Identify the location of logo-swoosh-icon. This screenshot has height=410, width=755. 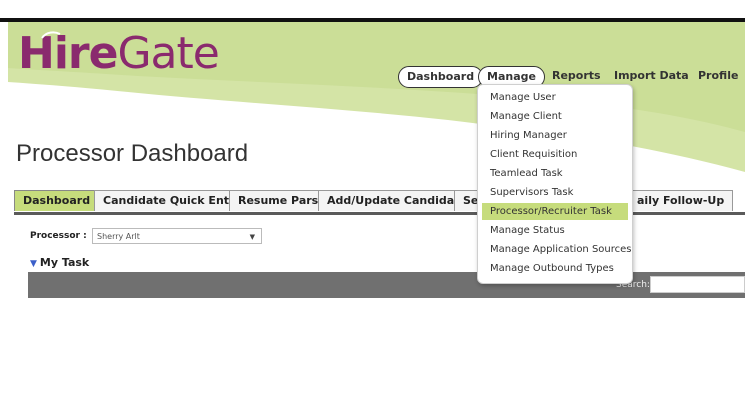
(51, 35).